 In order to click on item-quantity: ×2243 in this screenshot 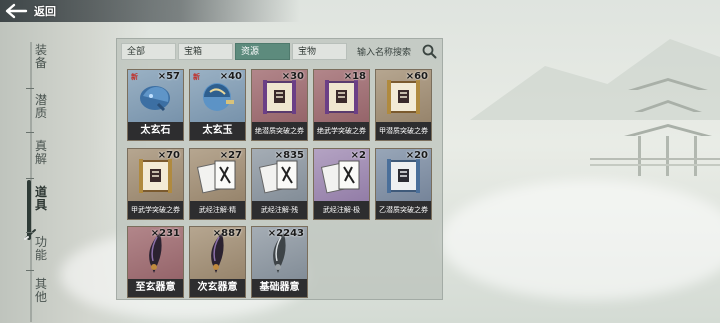, I will do `click(285, 233)`.